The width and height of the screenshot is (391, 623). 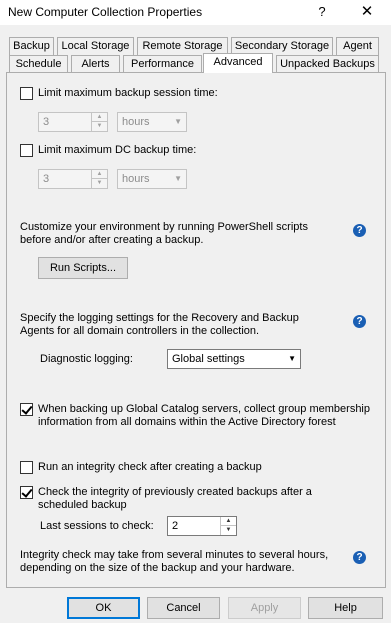 What do you see at coordinates (128, 93) in the screenshot?
I see `limit-session-label: Limit maximum backup session time:` at bounding box center [128, 93].